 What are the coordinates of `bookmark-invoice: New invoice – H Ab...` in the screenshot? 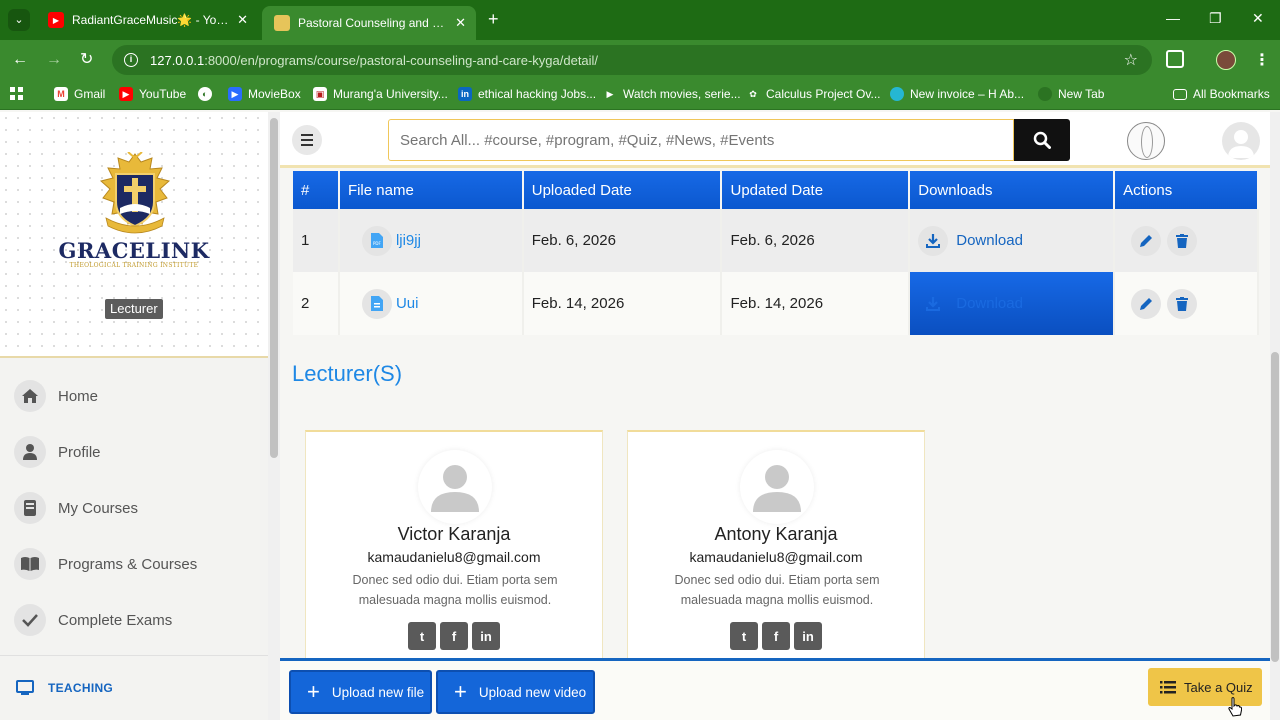 It's located at (957, 94).